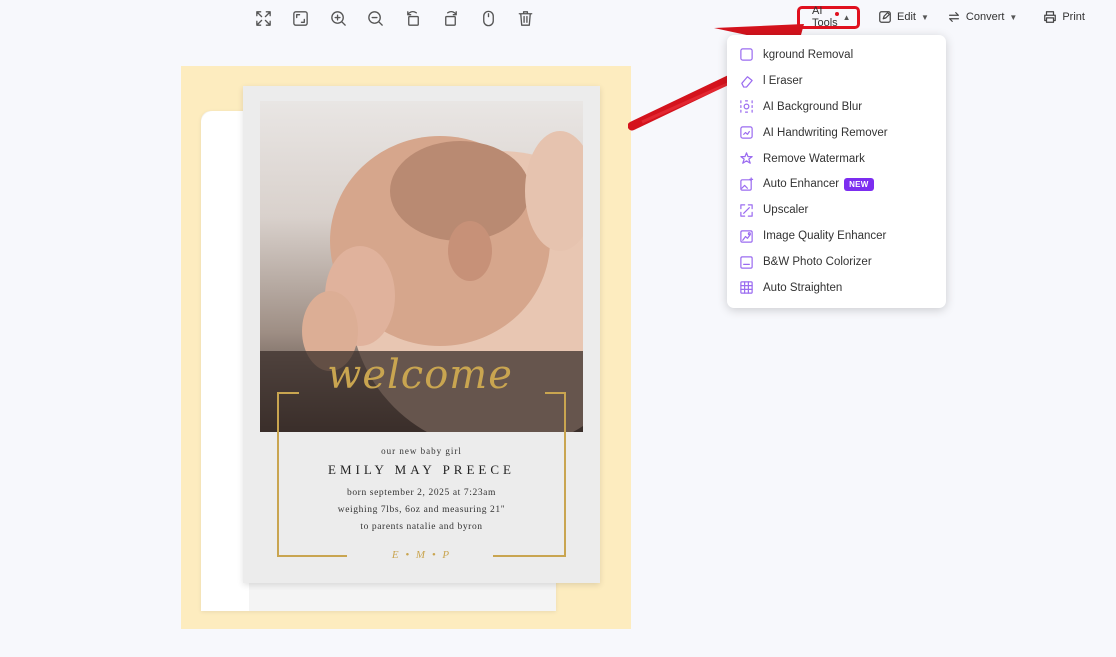  I want to click on edit-label: Edit, so click(906, 17).